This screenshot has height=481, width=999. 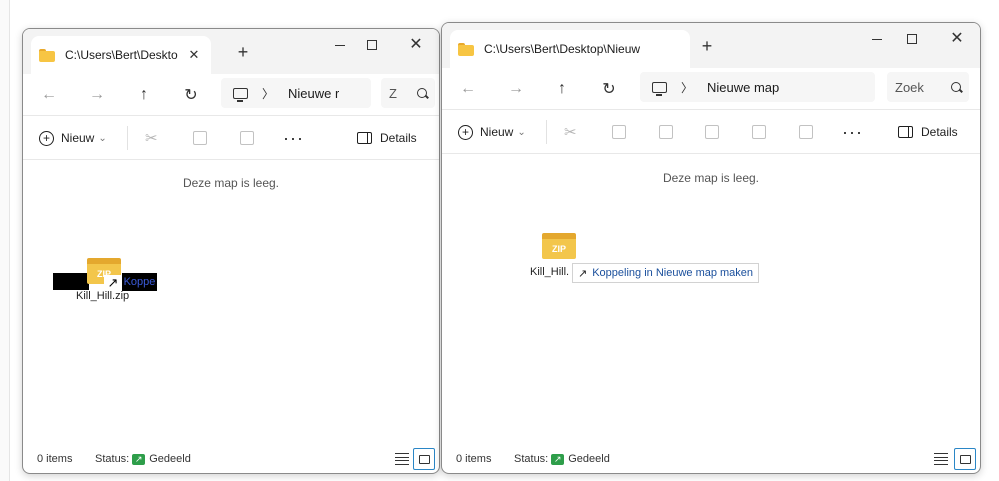 I want to click on share-button, so click(x=759, y=132).